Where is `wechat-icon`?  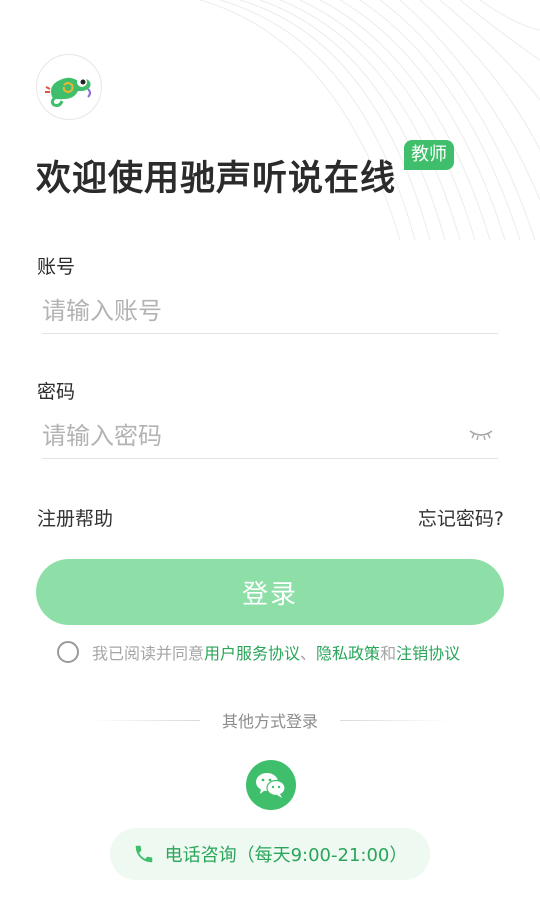
wechat-icon is located at coordinates (271, 785).